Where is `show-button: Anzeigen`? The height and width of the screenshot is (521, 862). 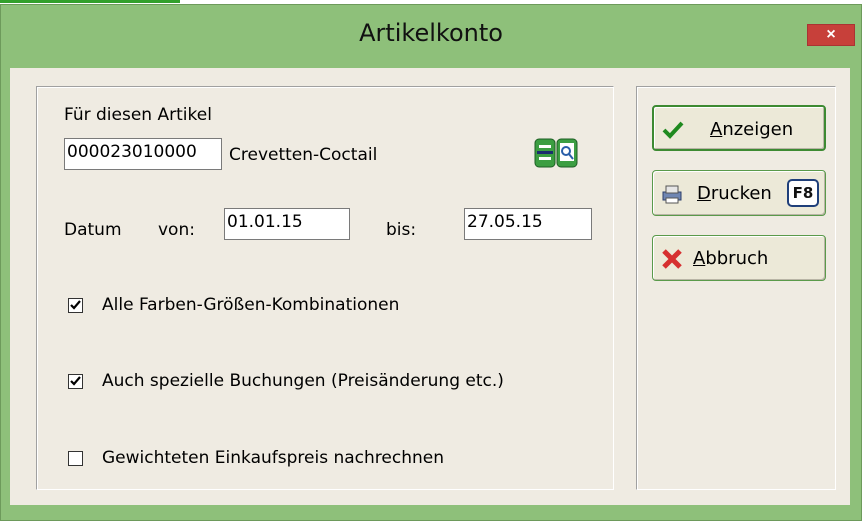 show-button: Anzeigen is located at coordinates (739, 128).